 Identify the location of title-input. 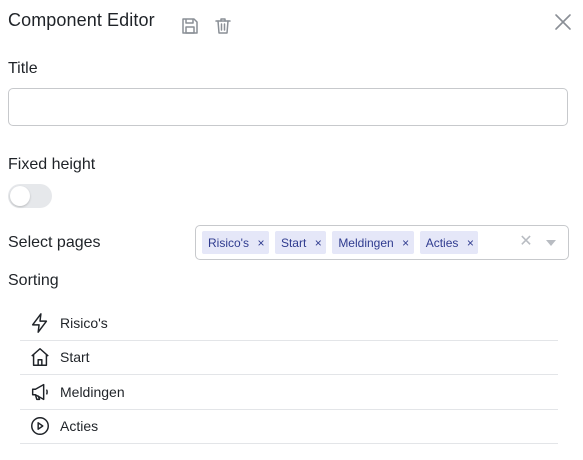
(288, 107).